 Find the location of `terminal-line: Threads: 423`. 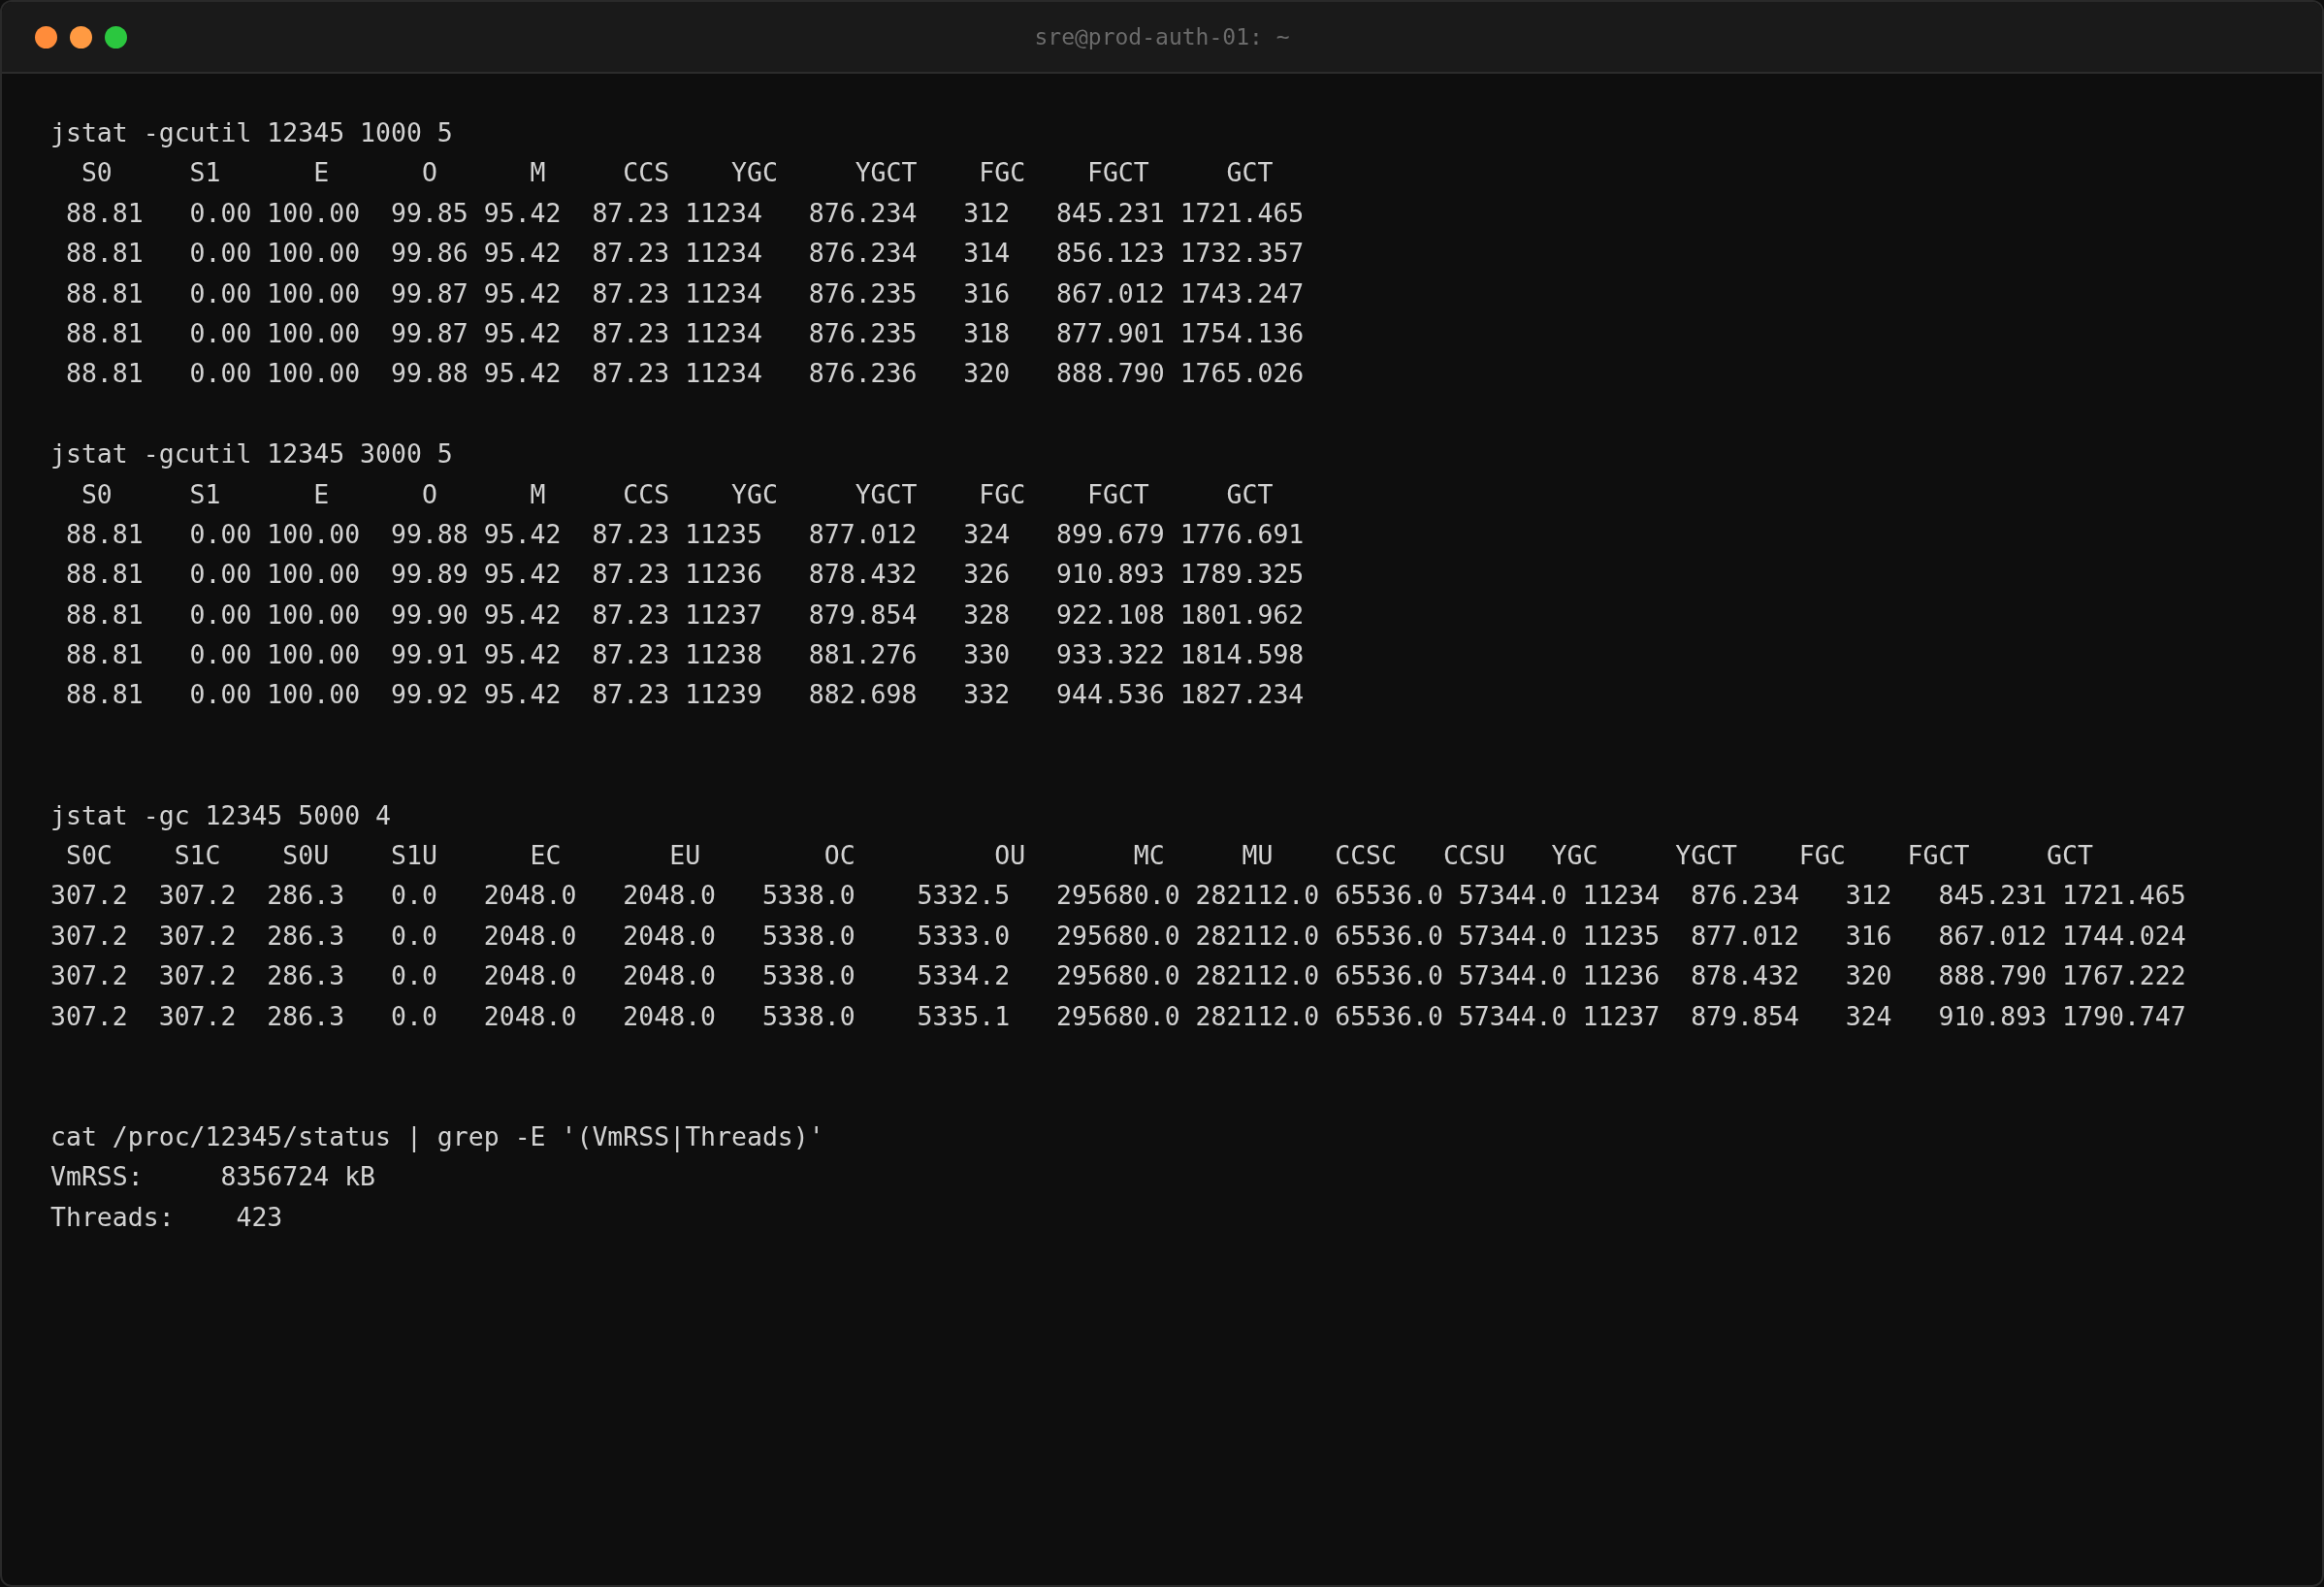

terminal-line: Threads: 423 is located at coordinates (166, 1217).